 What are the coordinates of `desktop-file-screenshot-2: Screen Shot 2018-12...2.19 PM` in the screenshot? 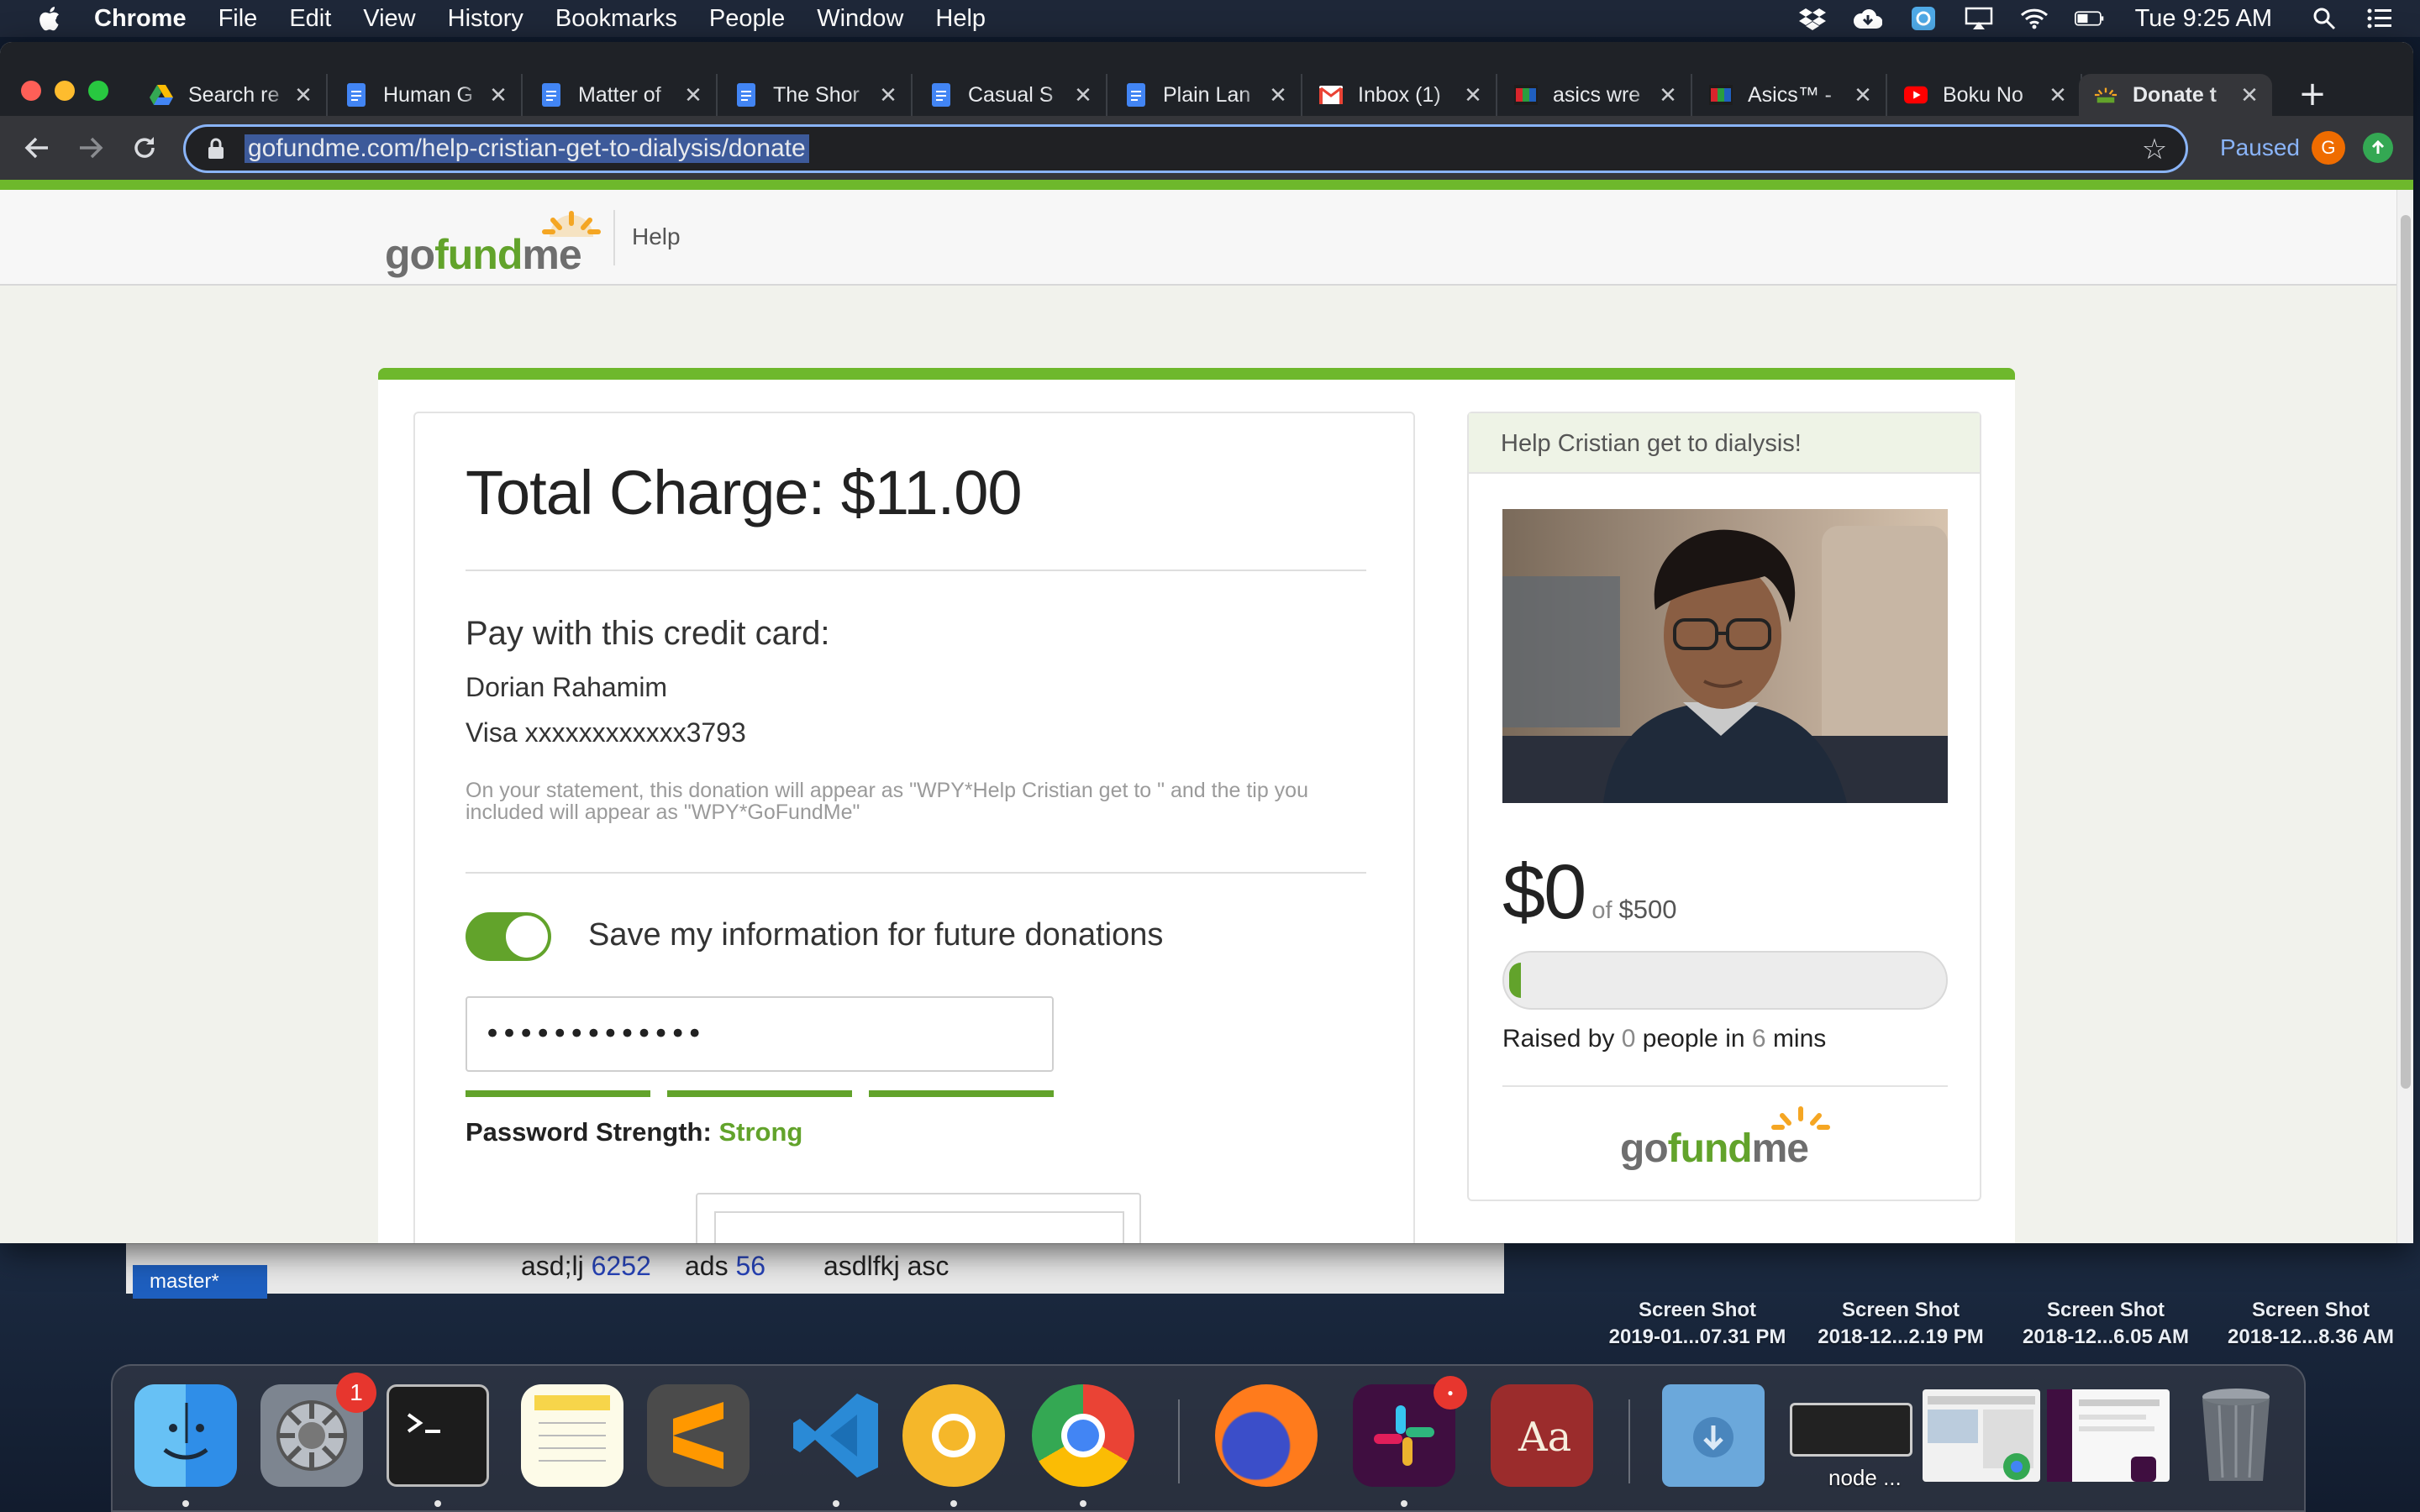 It's located at (1901, 1324).